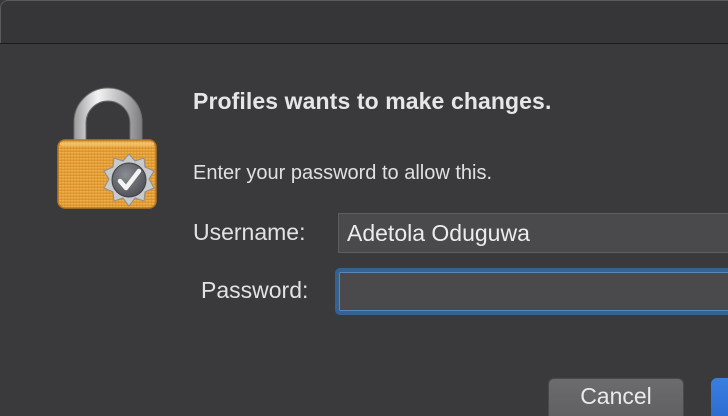 The height and width of the screenshot is (416, 728). Describe the element at coordinates (533, 233) in the screenshot. I see `username-field: Adetola Oduguwa` at that location.